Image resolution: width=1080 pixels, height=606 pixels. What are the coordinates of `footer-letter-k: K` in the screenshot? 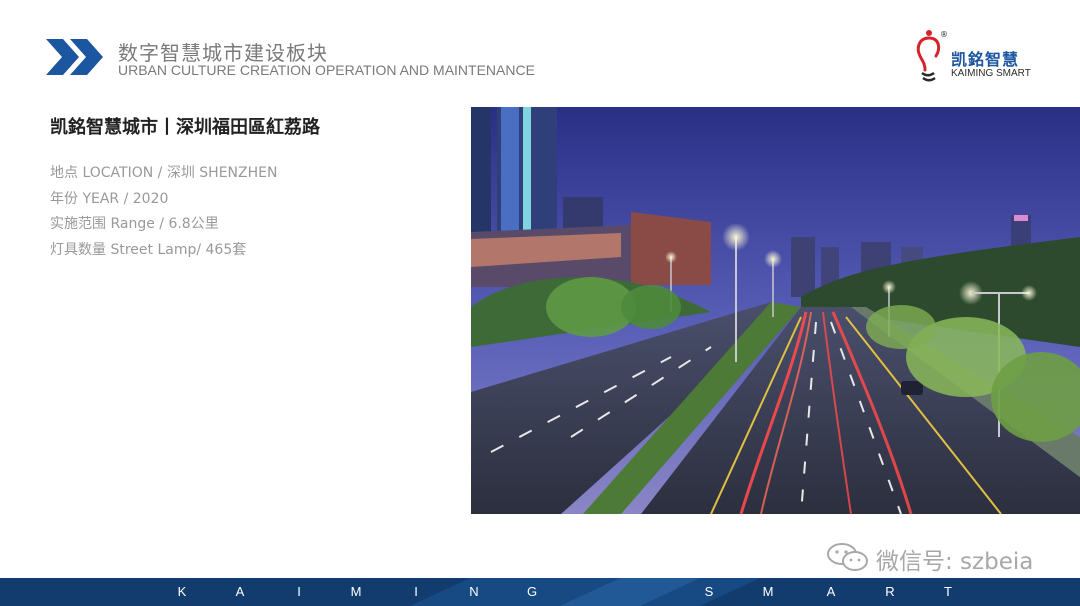 It's located at (182, 591).